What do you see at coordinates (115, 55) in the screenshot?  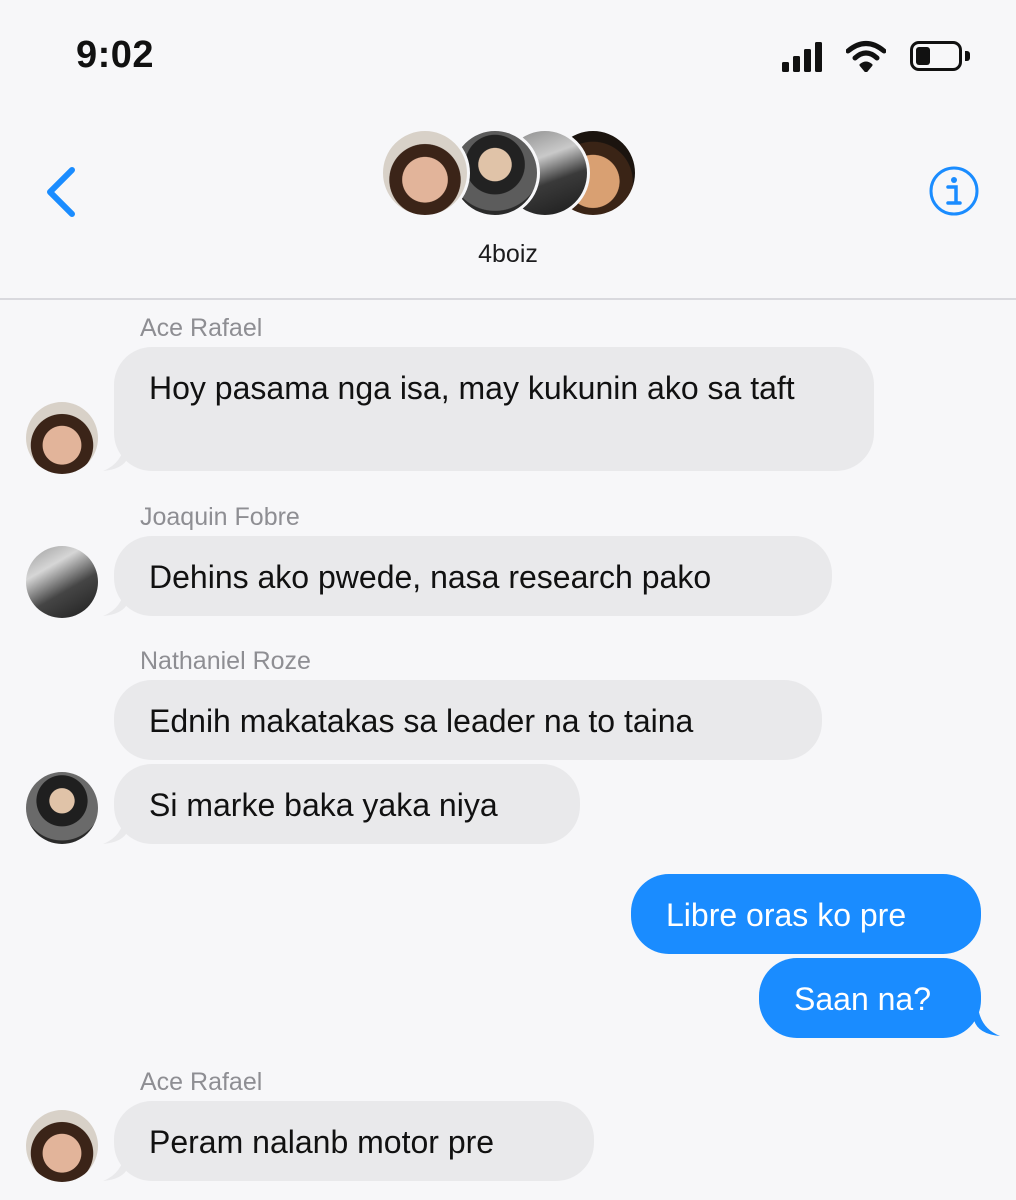 I see `status-time: 9:02` at bounding box center [115, 55].